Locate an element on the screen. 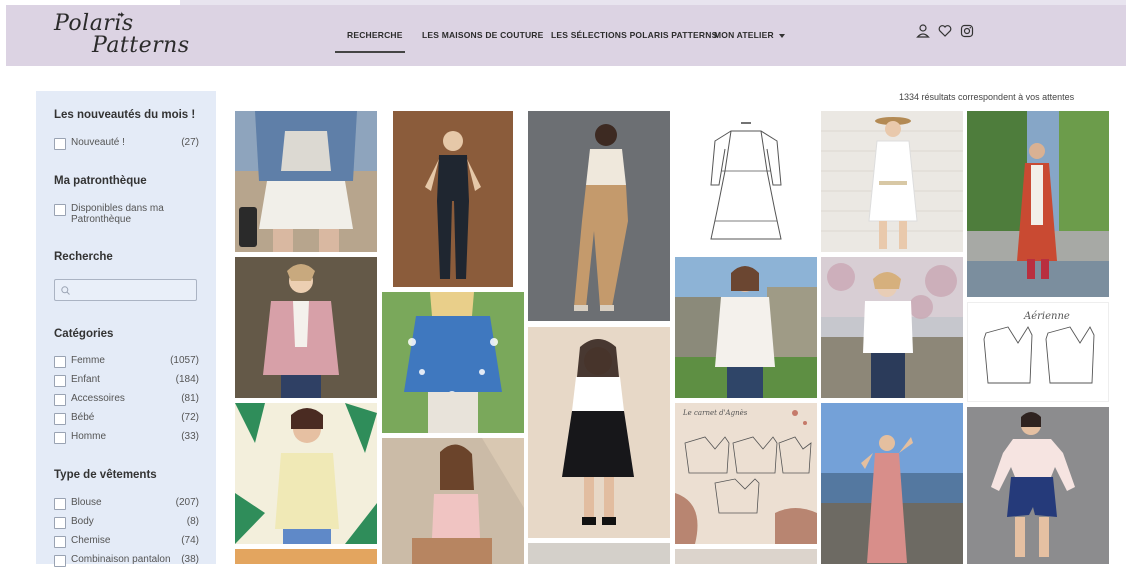  filter-search-input is located at coordinates (134, 291).